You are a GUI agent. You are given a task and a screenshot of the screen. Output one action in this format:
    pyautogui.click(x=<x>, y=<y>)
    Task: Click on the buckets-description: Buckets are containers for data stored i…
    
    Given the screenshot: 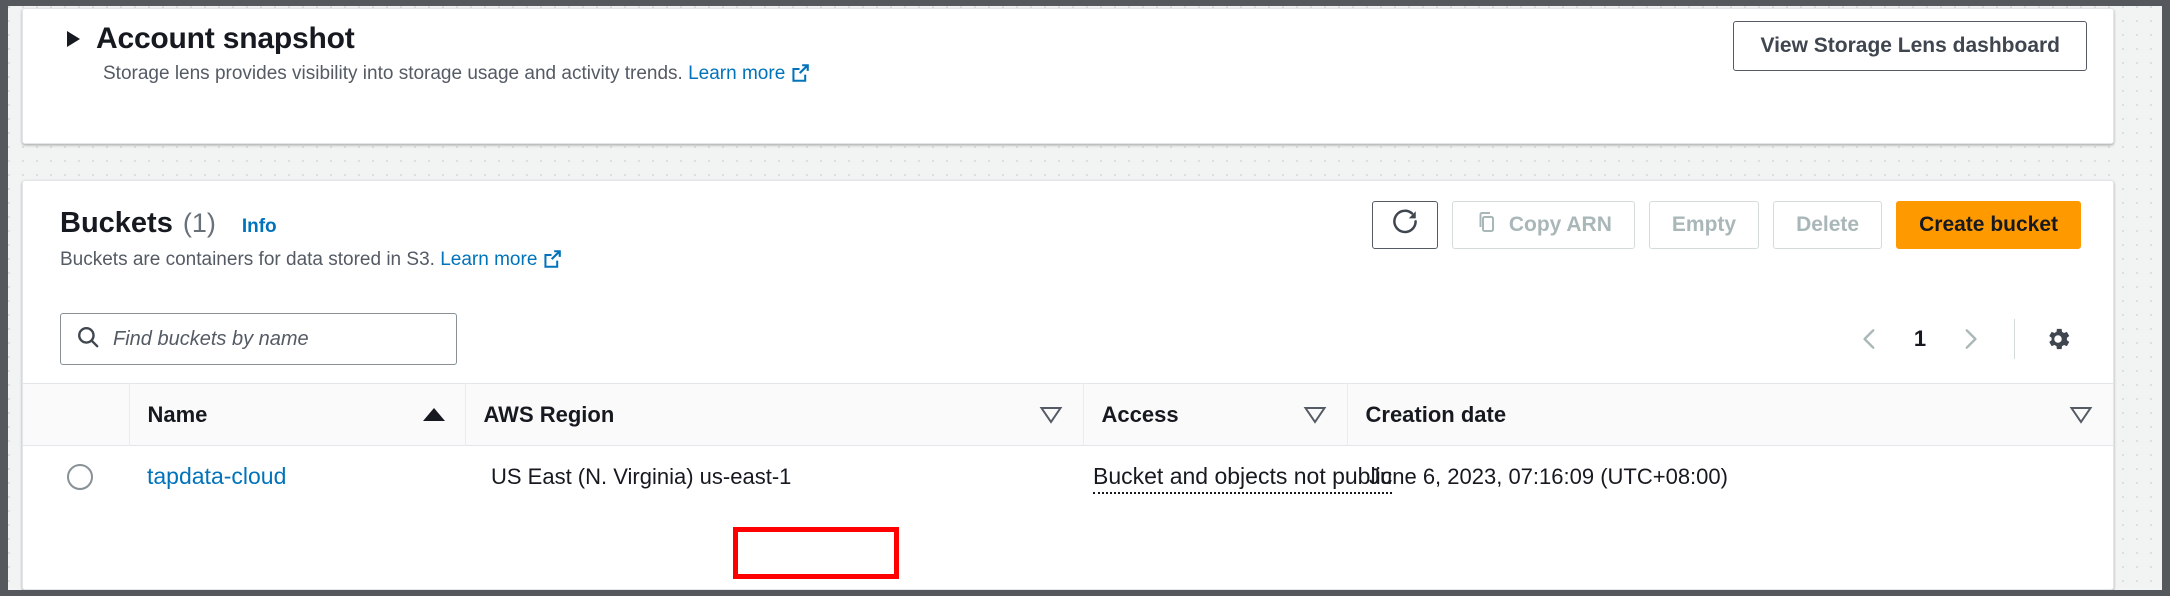 What is the action you would take?
    pyautogui.click(x=311, y=260)
    